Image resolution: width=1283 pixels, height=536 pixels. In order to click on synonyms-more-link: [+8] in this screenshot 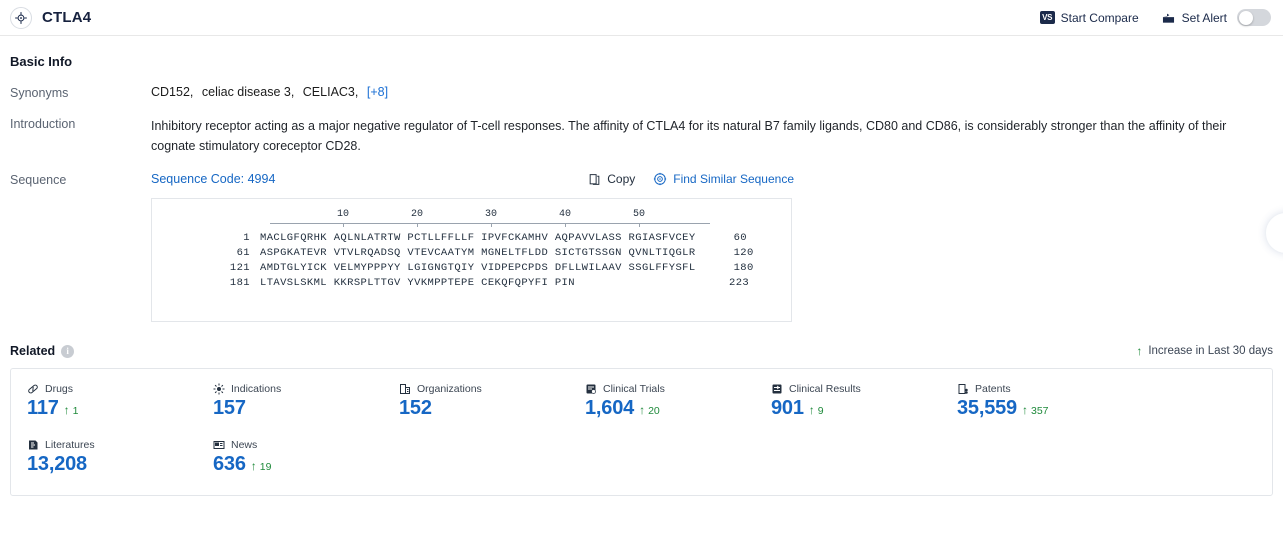, I will do `click(377, 92)`.